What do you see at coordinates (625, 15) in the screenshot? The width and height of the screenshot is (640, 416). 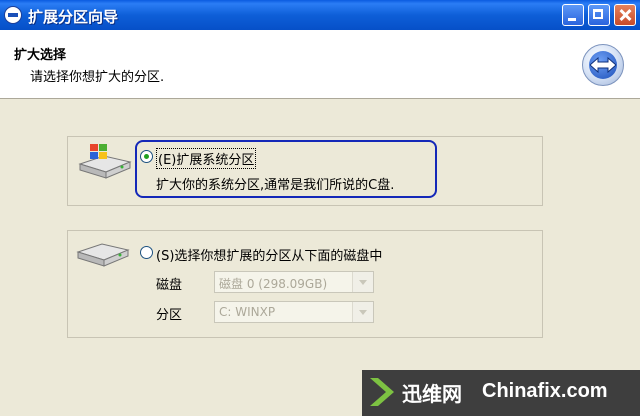 I see `close-button` at bounding box center [625, 15].